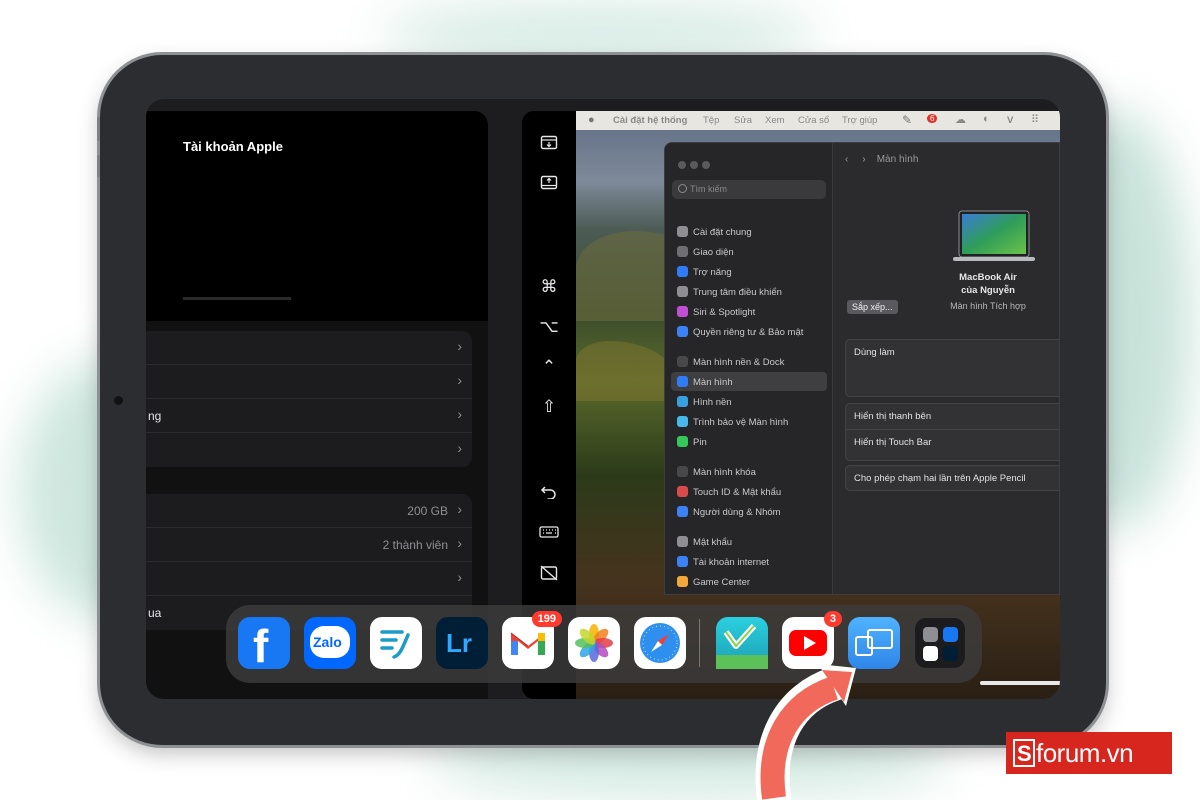  What do you see at coordinates (462, 643) in the screenshot?
I see `lightroom-app-icon: Lr` at bounding box center [462, 643].